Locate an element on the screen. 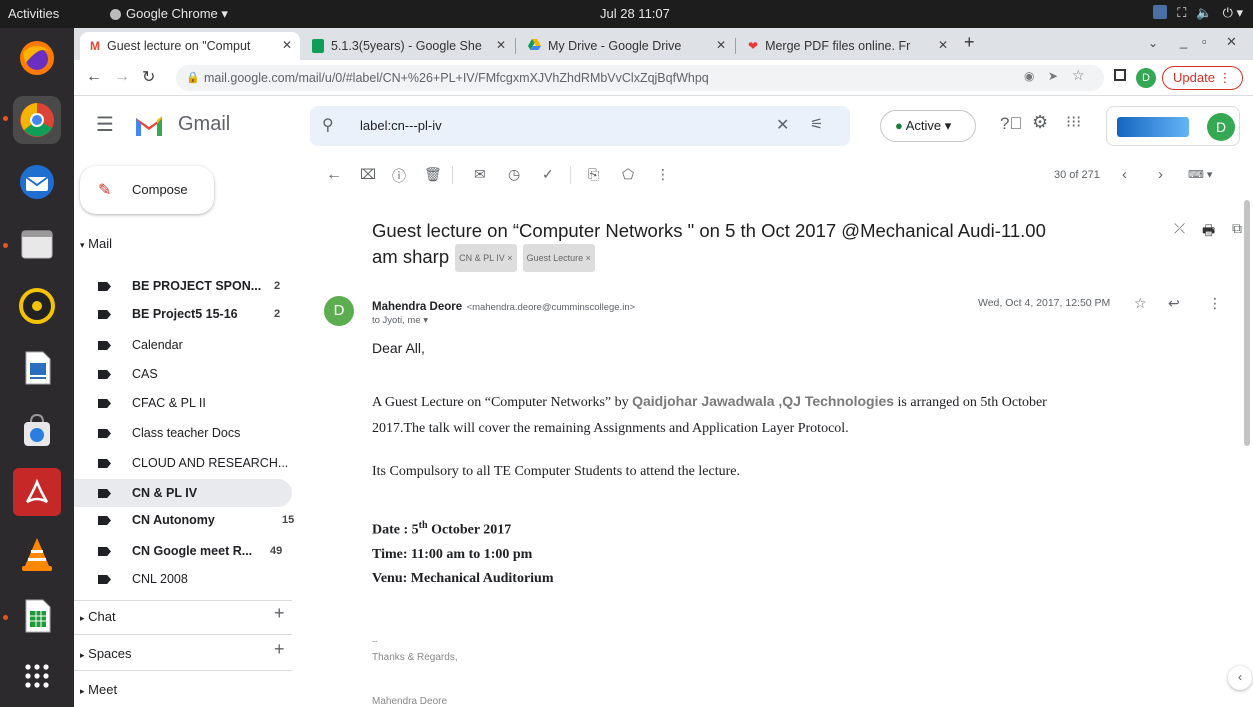  archive-icon: ⌧ is located at coordinates (368, 174).